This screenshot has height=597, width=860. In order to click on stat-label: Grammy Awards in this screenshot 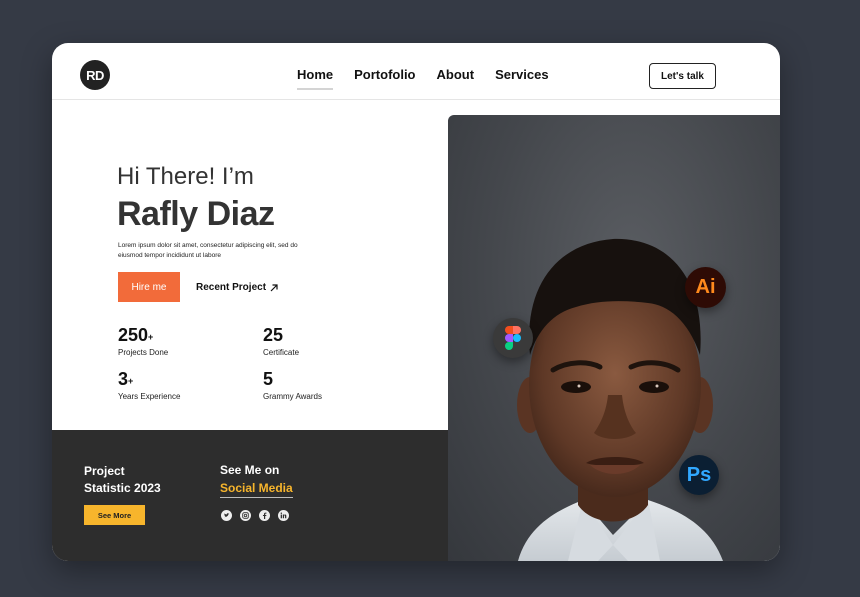, I will do `click(292, 396)`.